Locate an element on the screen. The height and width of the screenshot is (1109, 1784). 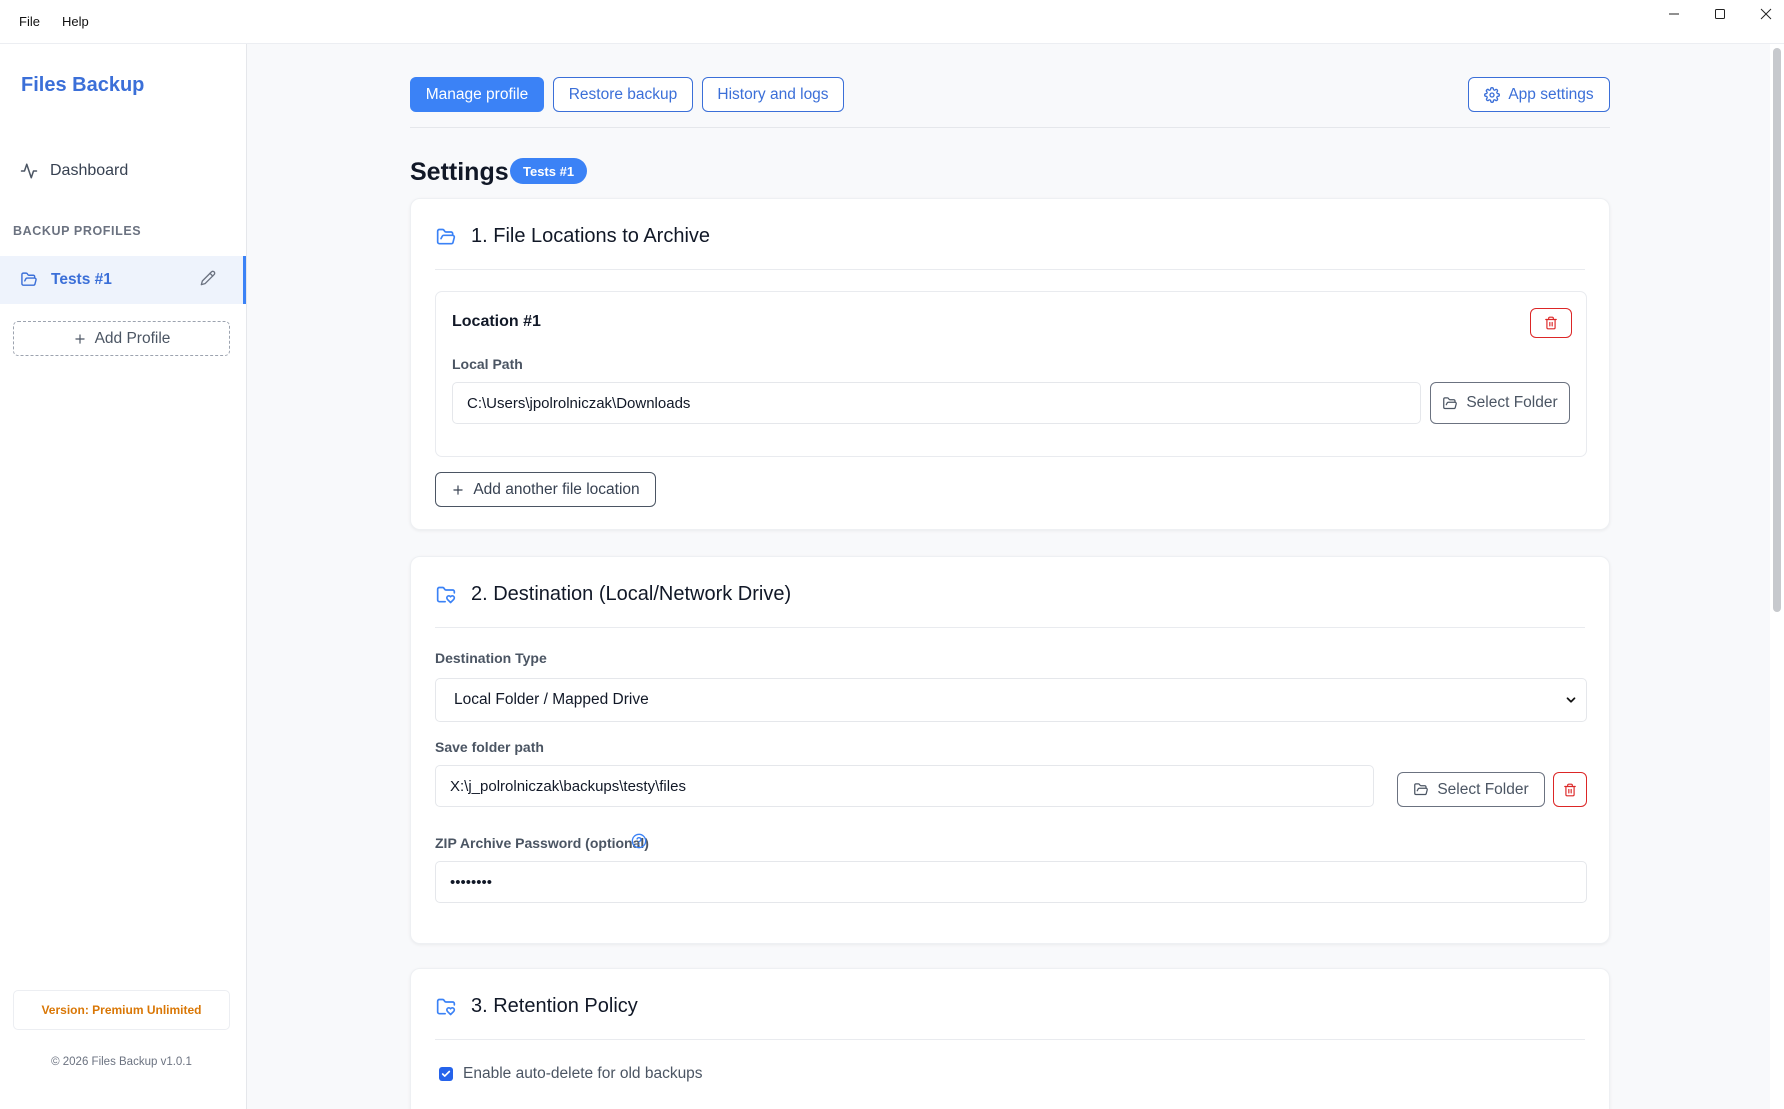
auto-delete-checkbox is located at coordinates (446, 1074).